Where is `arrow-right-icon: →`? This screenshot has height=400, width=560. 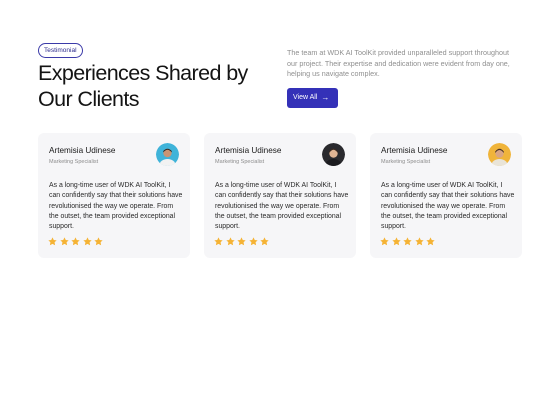 arrow-right-icon: → is located at coordinates (325, 97).